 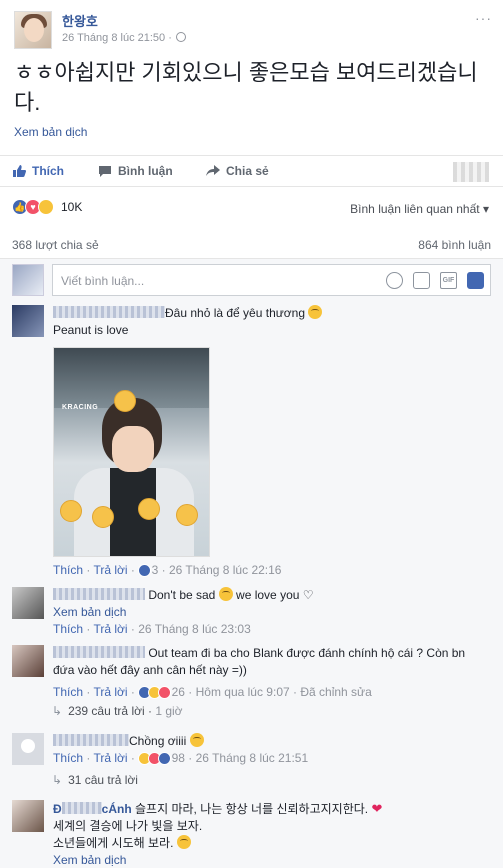 I want to click on post-timestamp: 26 Tháng 8 lúc 21:50 ·, so click(x=124, y=38).